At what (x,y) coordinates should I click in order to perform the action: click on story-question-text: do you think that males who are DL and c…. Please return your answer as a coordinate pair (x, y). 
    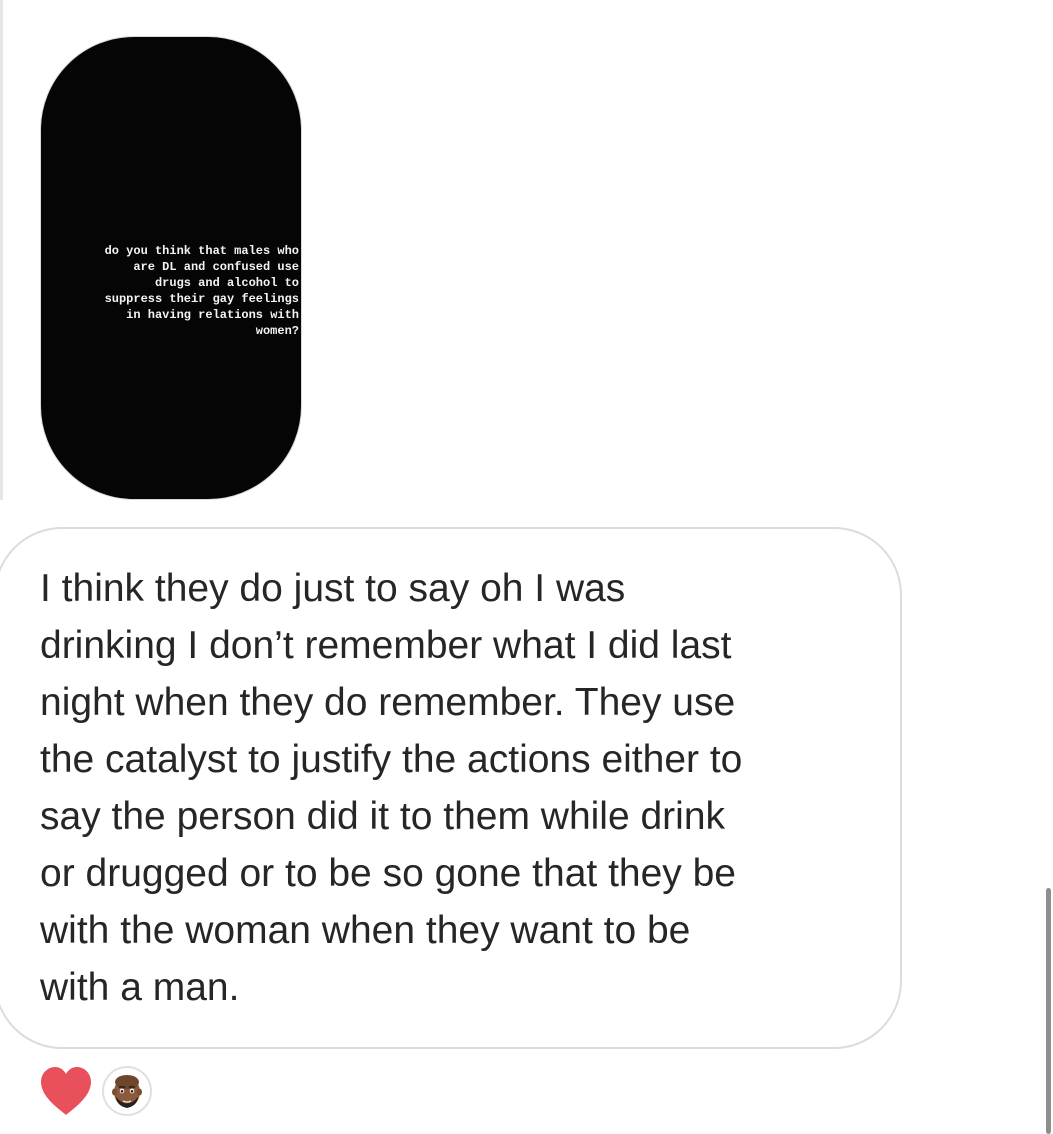
    Looking at the image, I should click on (201, 291).